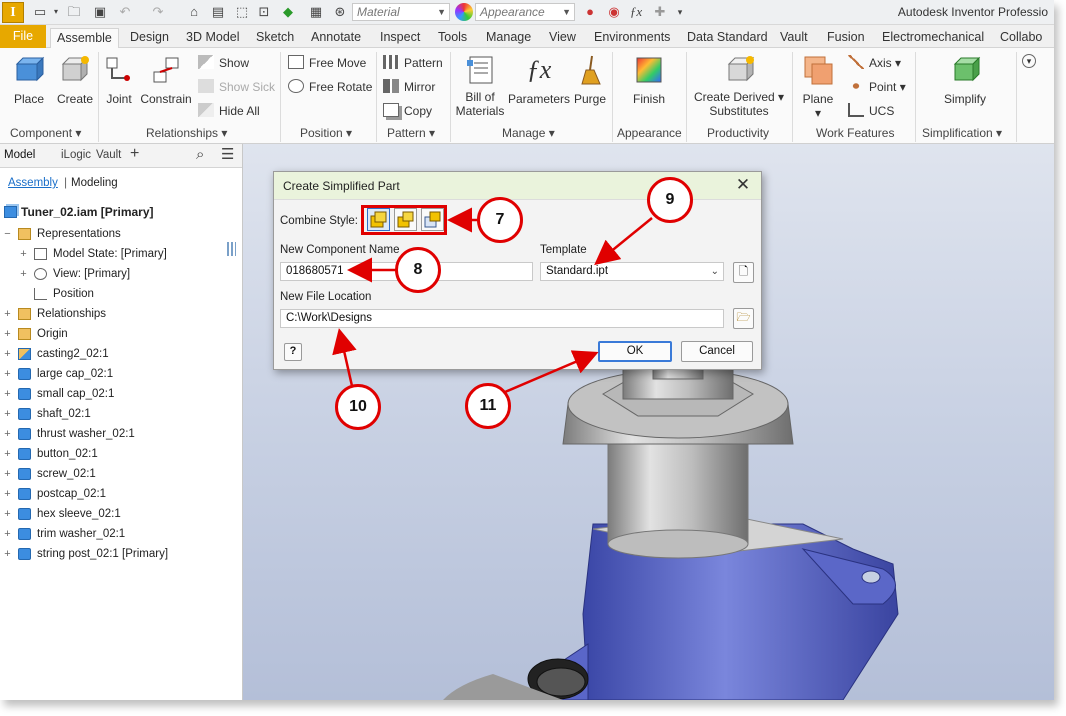 This screenshot has height=716, width=1066. What do you see at coordinates (962, 133) in the screenshot?
I see `simplification-panel-label: Simplification ▾` at bounding box center [962, 133].